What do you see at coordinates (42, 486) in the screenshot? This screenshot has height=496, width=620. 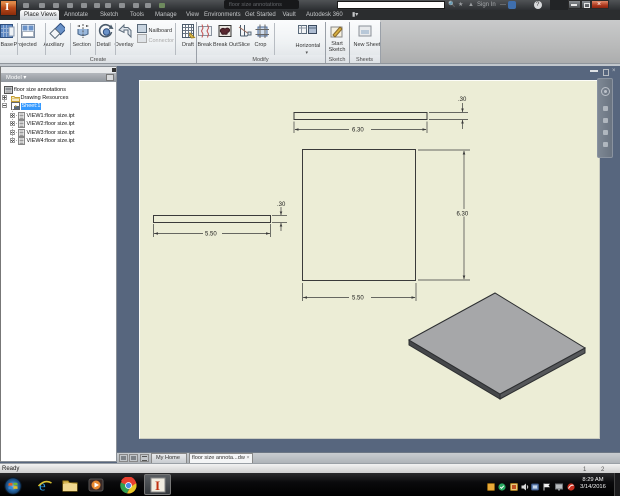 I see `svg-text: e` at bounding box center [42, 486].